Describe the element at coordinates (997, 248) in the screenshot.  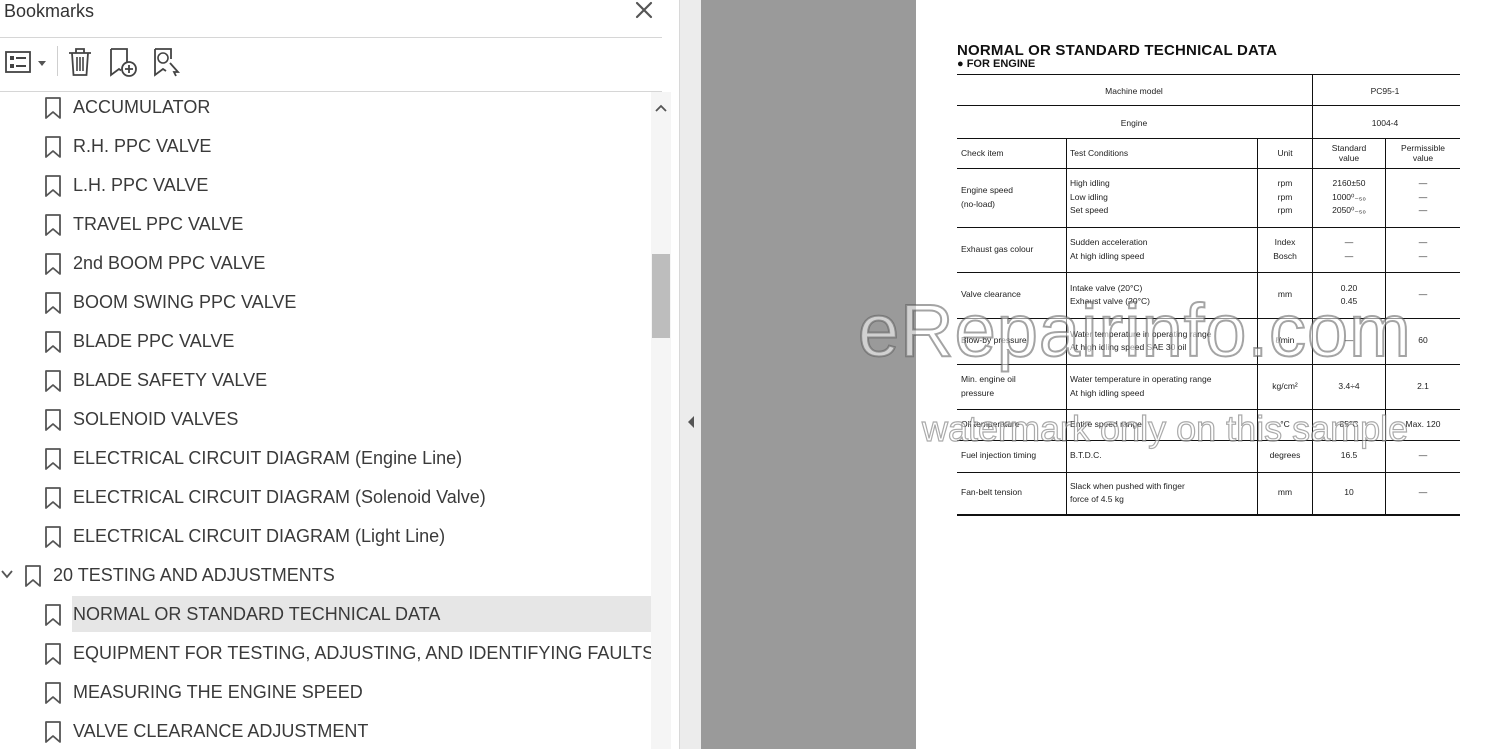
I see `check-item: Exhaust gas colour` at that location.